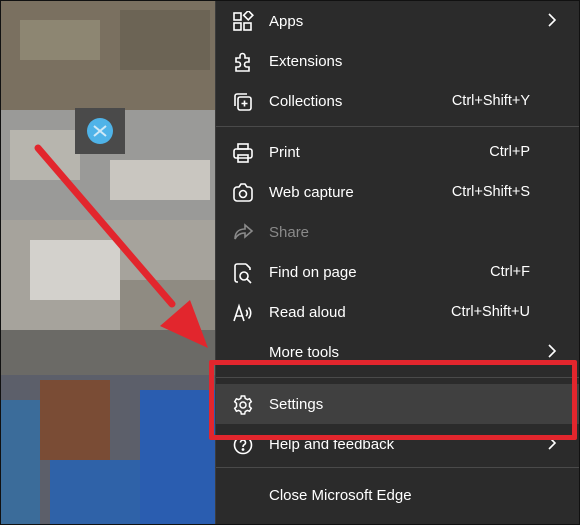 This screenshot has width=580, height=525. I want to click on collections-icon, so click(243, 102).